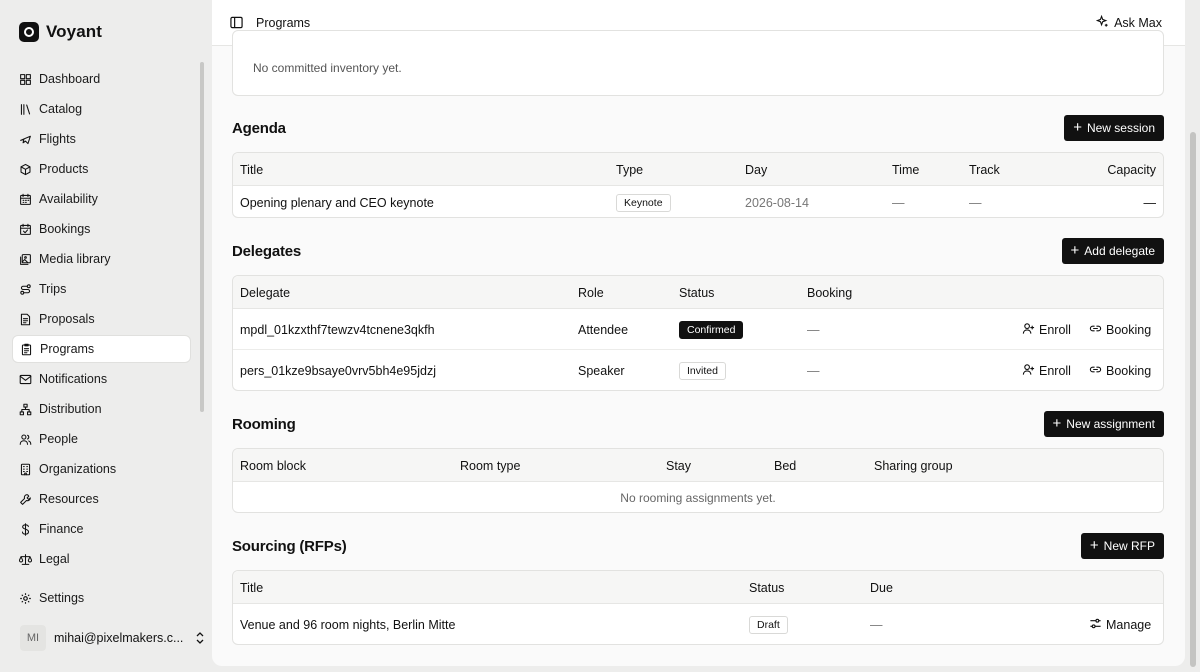 The height and width of the screenshot is (672, 1200). Describe the element at coordinates (1138, 23) in the screenshot. I see `ask-max-label: Ask Max` at that location.